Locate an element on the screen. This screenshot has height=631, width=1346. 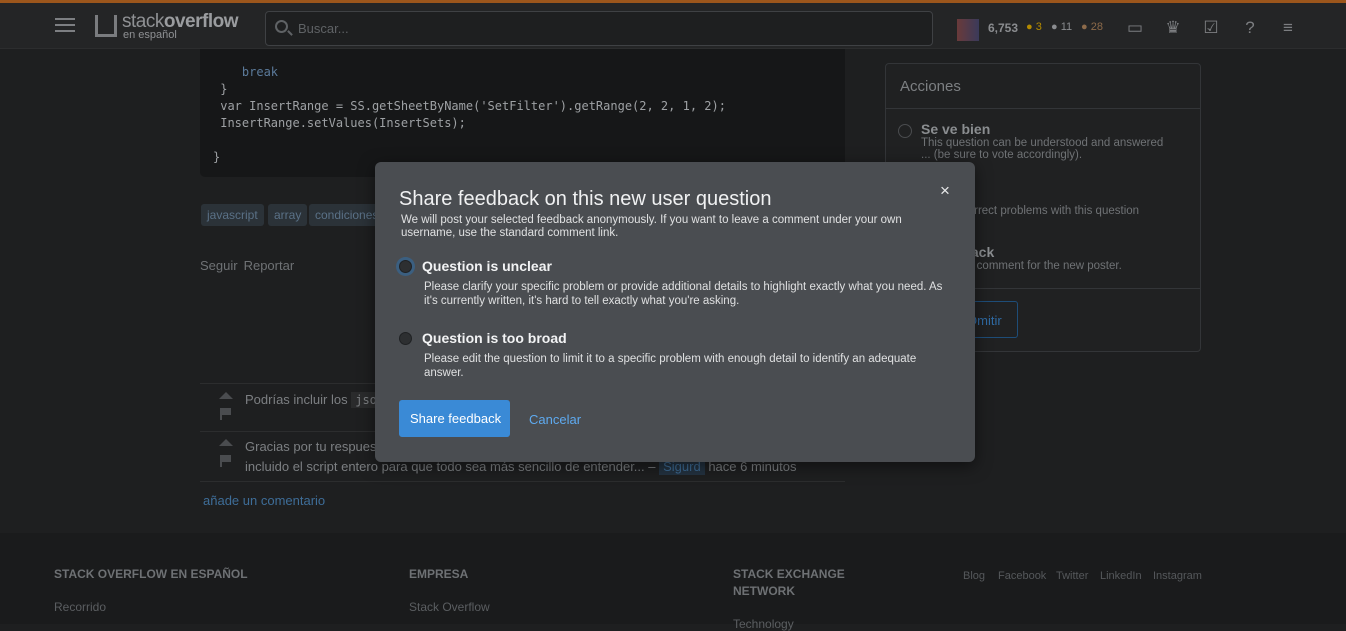
inbox-icon: ▭ is located at coordinates (1135, 28).